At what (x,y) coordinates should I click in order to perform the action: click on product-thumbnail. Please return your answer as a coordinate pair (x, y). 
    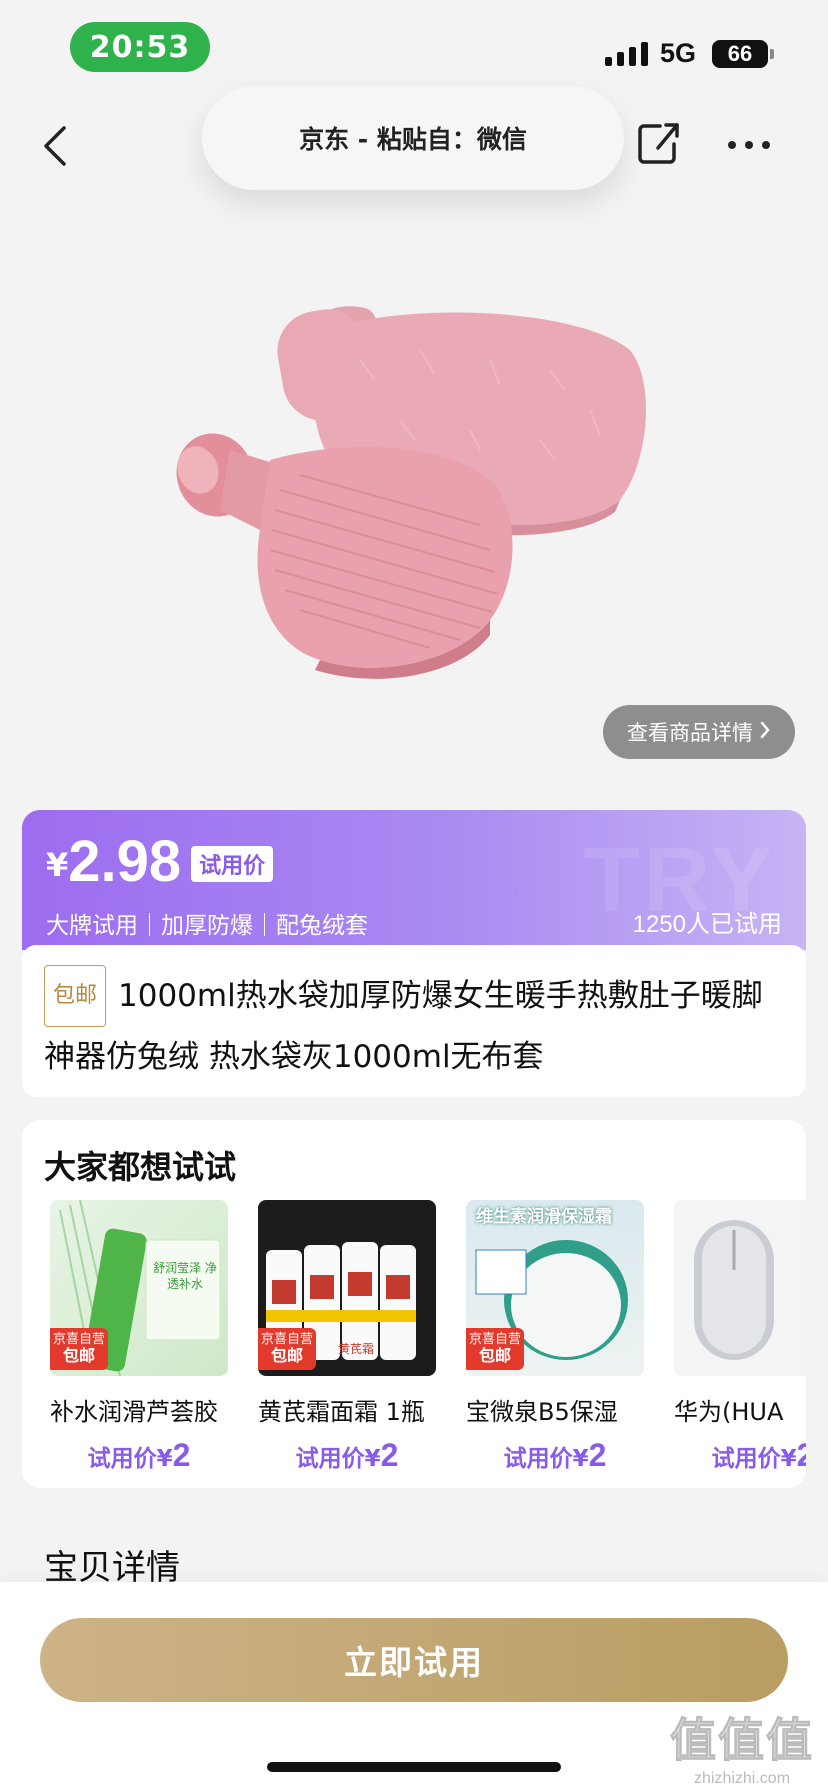
    Looking at the image, I should click on (740, 1288).